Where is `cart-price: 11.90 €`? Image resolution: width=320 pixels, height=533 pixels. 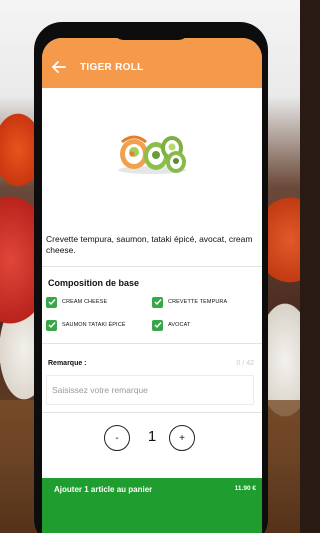
cart-price: 11.90 € is located at coordinates (245, 488).